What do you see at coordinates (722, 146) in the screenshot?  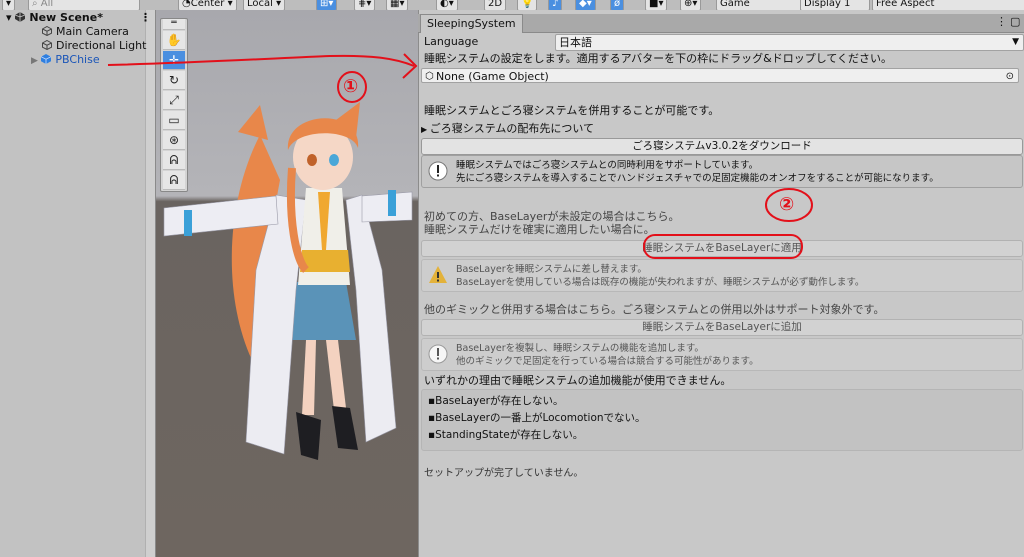 I see `download-goronne-button: ごろ寝システムv3.0.2をダウンロード` at bounding box center [722, 146].